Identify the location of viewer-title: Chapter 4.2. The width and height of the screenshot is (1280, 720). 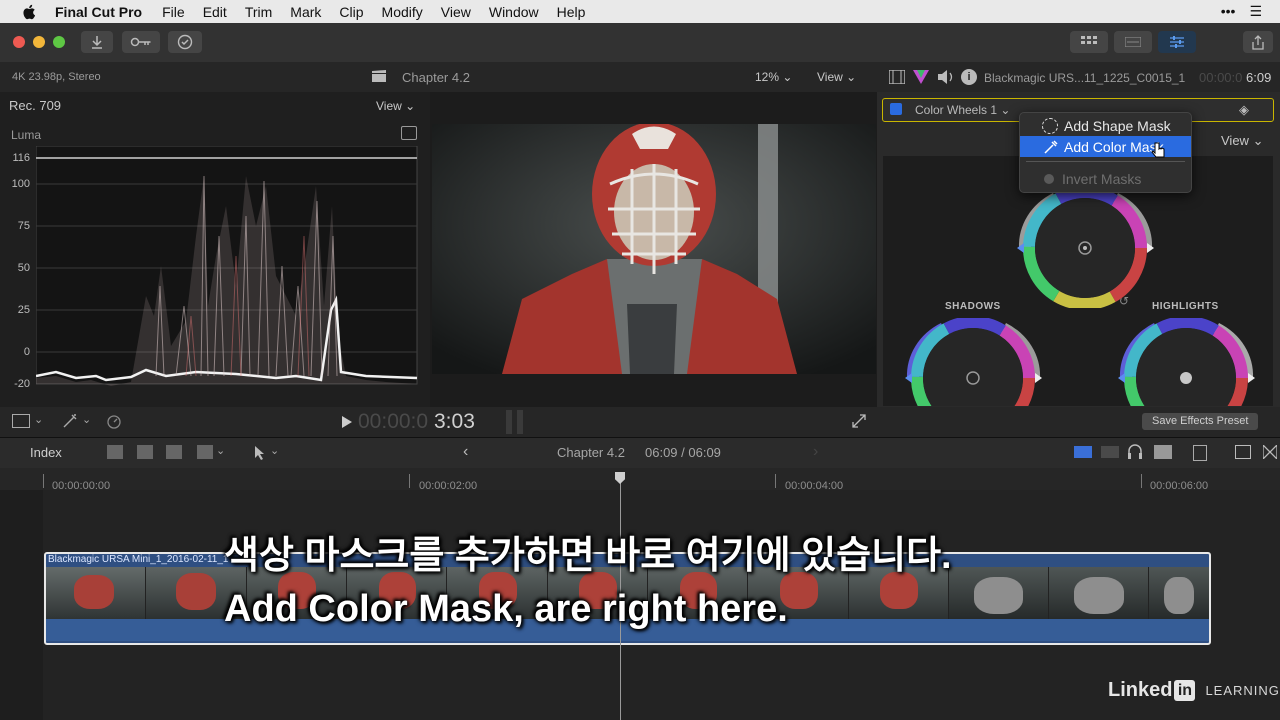
(436, 77).